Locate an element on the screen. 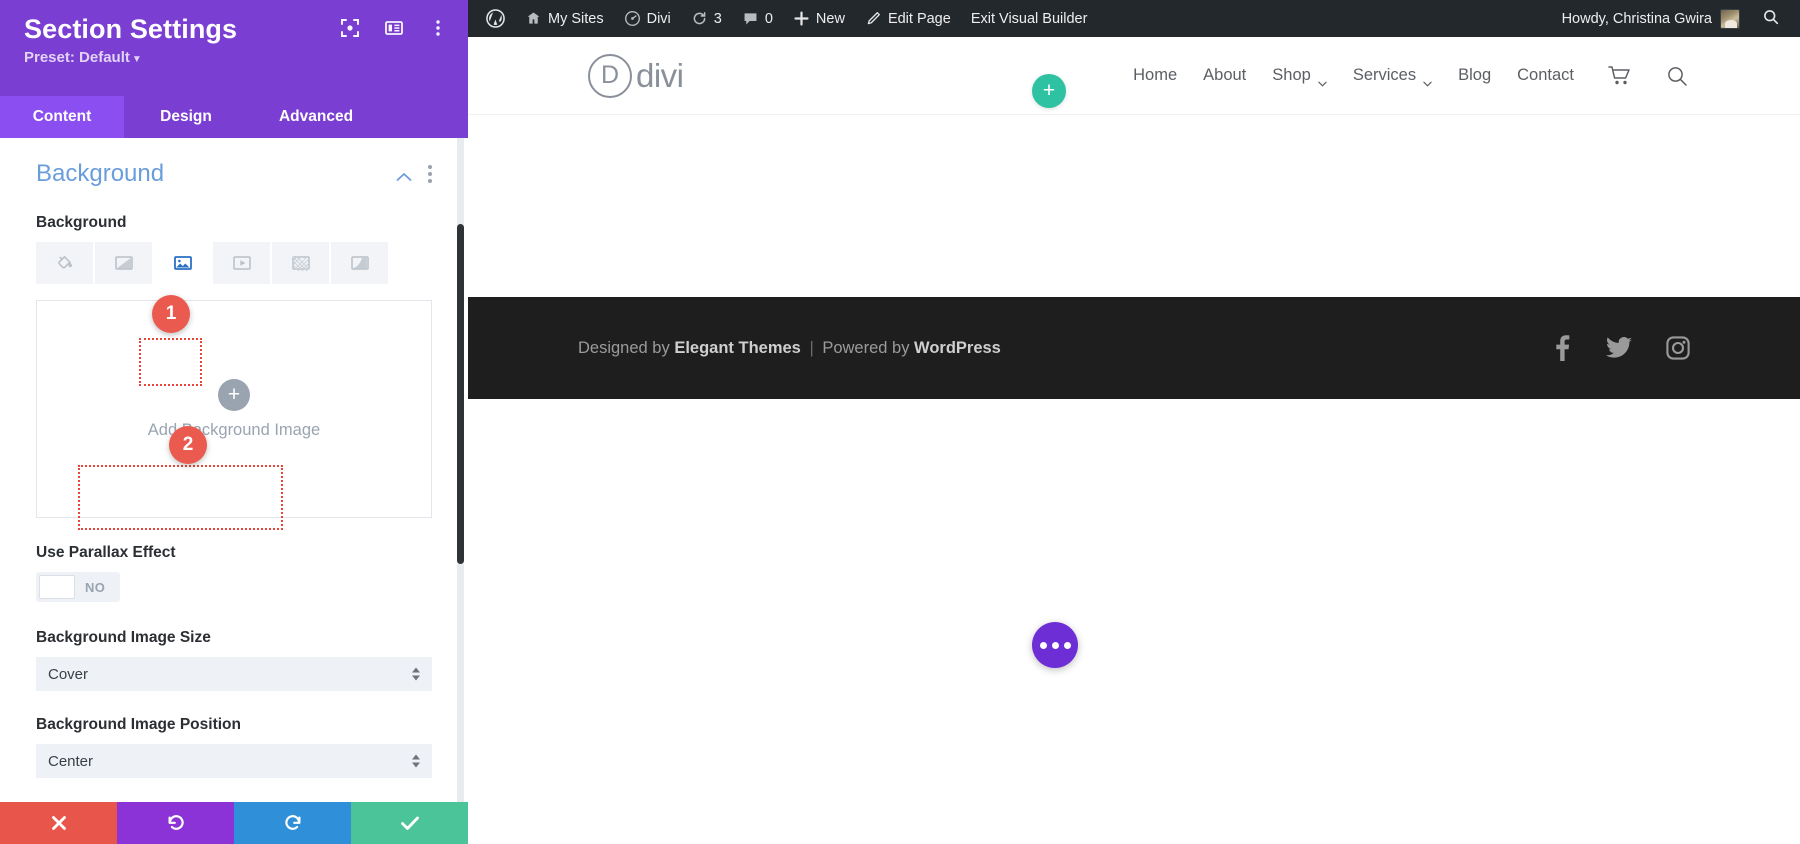 The height and width of the screenshot is (844, 1800). primary-nav: Home About Shop Services Blog Contact is located at coordinates (1410, 76).